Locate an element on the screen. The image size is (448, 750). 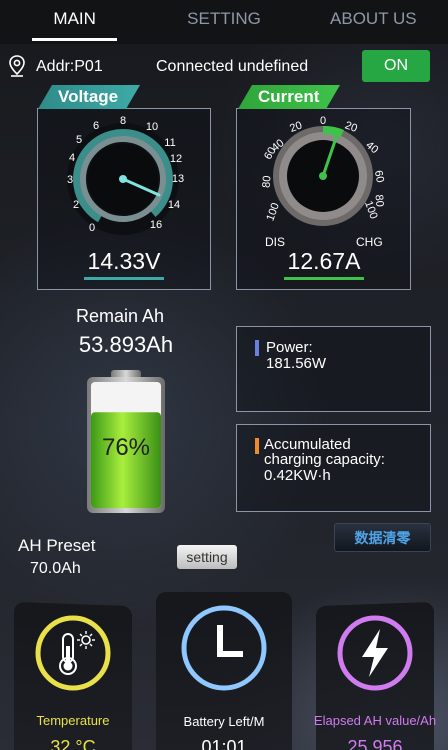
current-title: Current is located at coordinates (289, 97).